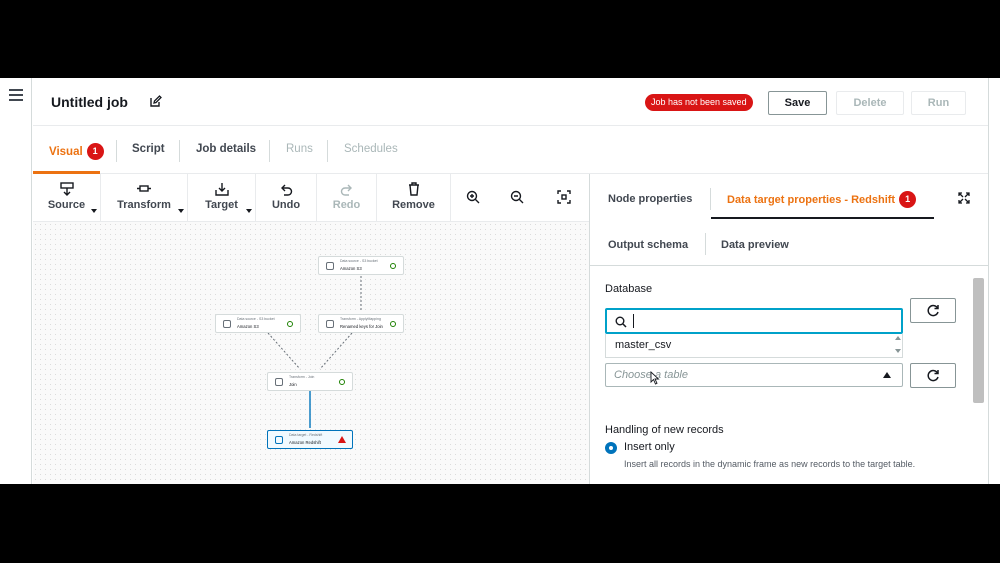 This screenshot has height=563, width=1000. I want to click on node-kind: Data source - S3 bucket, so click(256, 319).